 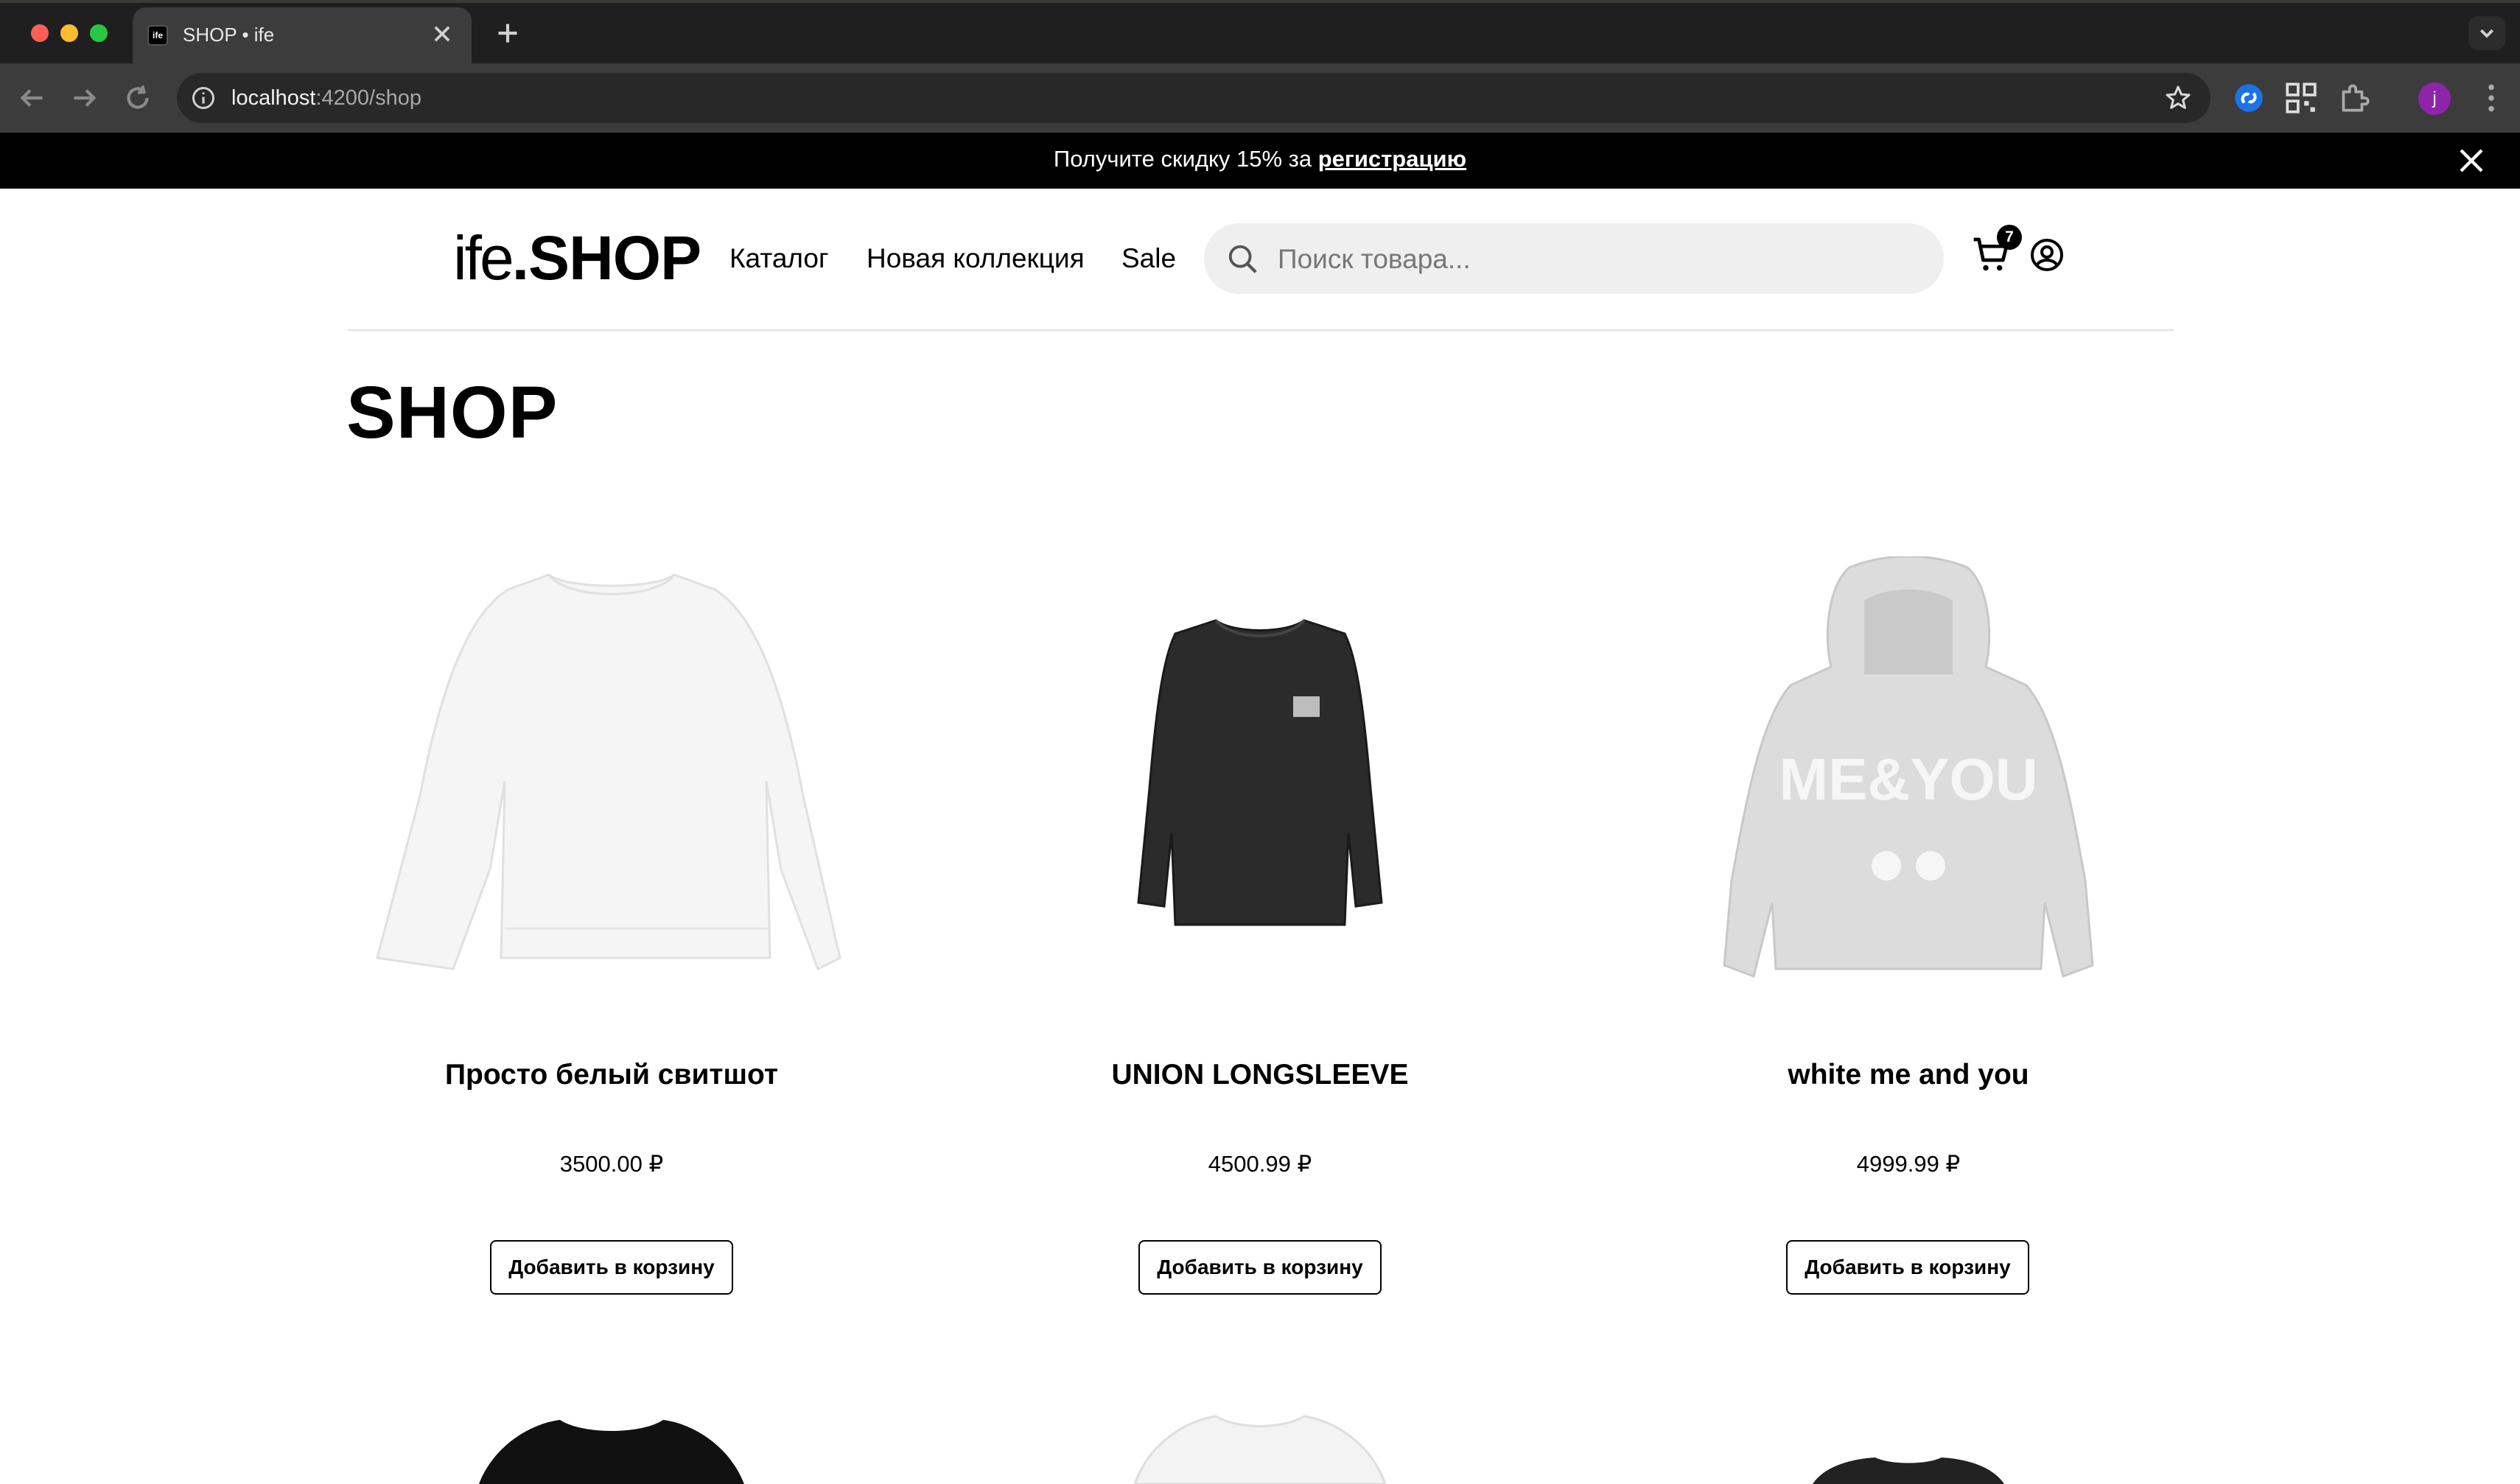 I want to click on grey-hoodie-image: ME&YOU, so click(x=1908, y=770).